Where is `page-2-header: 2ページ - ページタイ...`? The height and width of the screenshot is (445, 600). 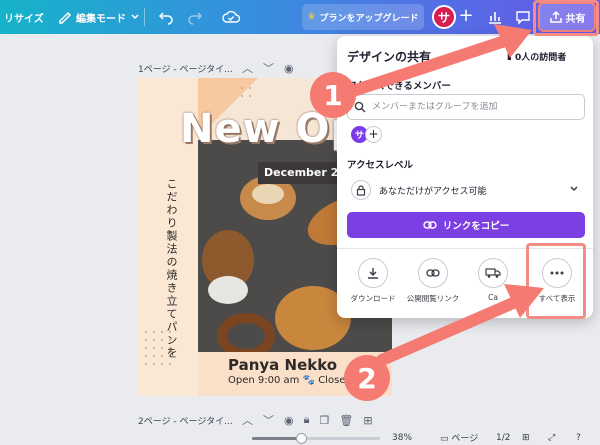 page-2-header: 2ページ - ページタイ... is located at coordinates (185, 420).